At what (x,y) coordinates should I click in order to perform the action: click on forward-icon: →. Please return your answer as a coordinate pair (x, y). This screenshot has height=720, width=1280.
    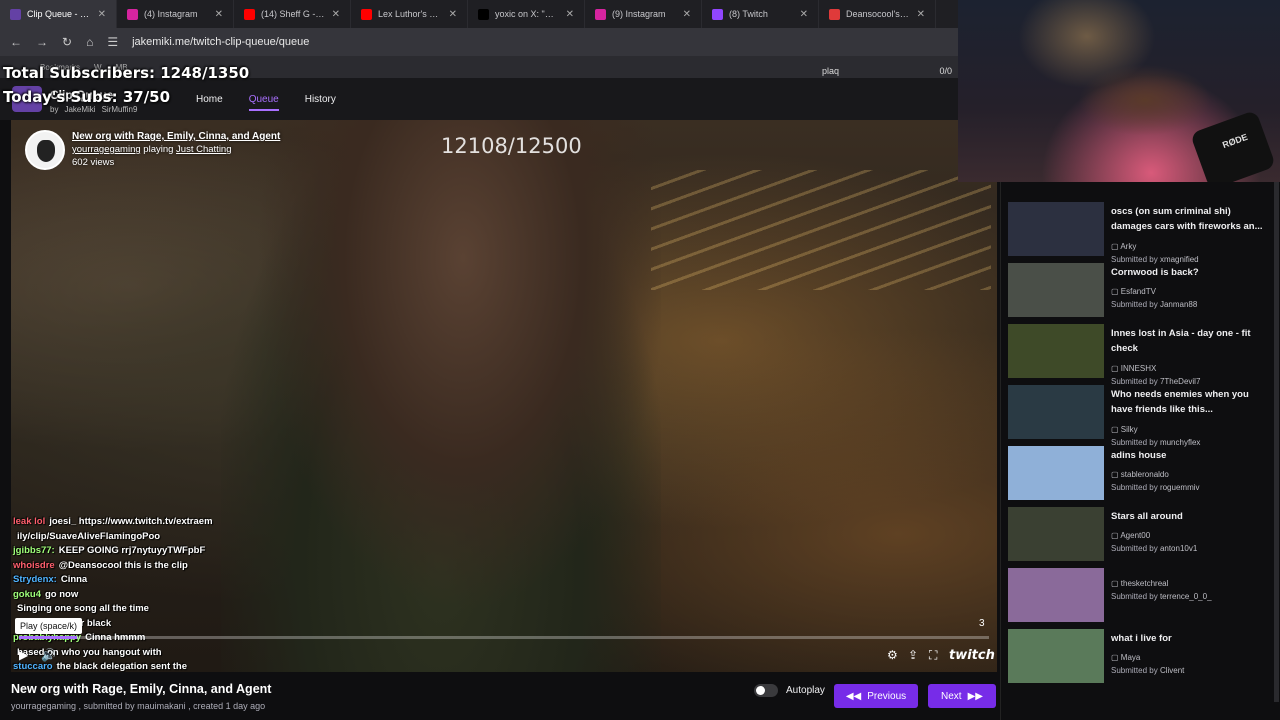
    Looking at the image, I should click on (42, 42).